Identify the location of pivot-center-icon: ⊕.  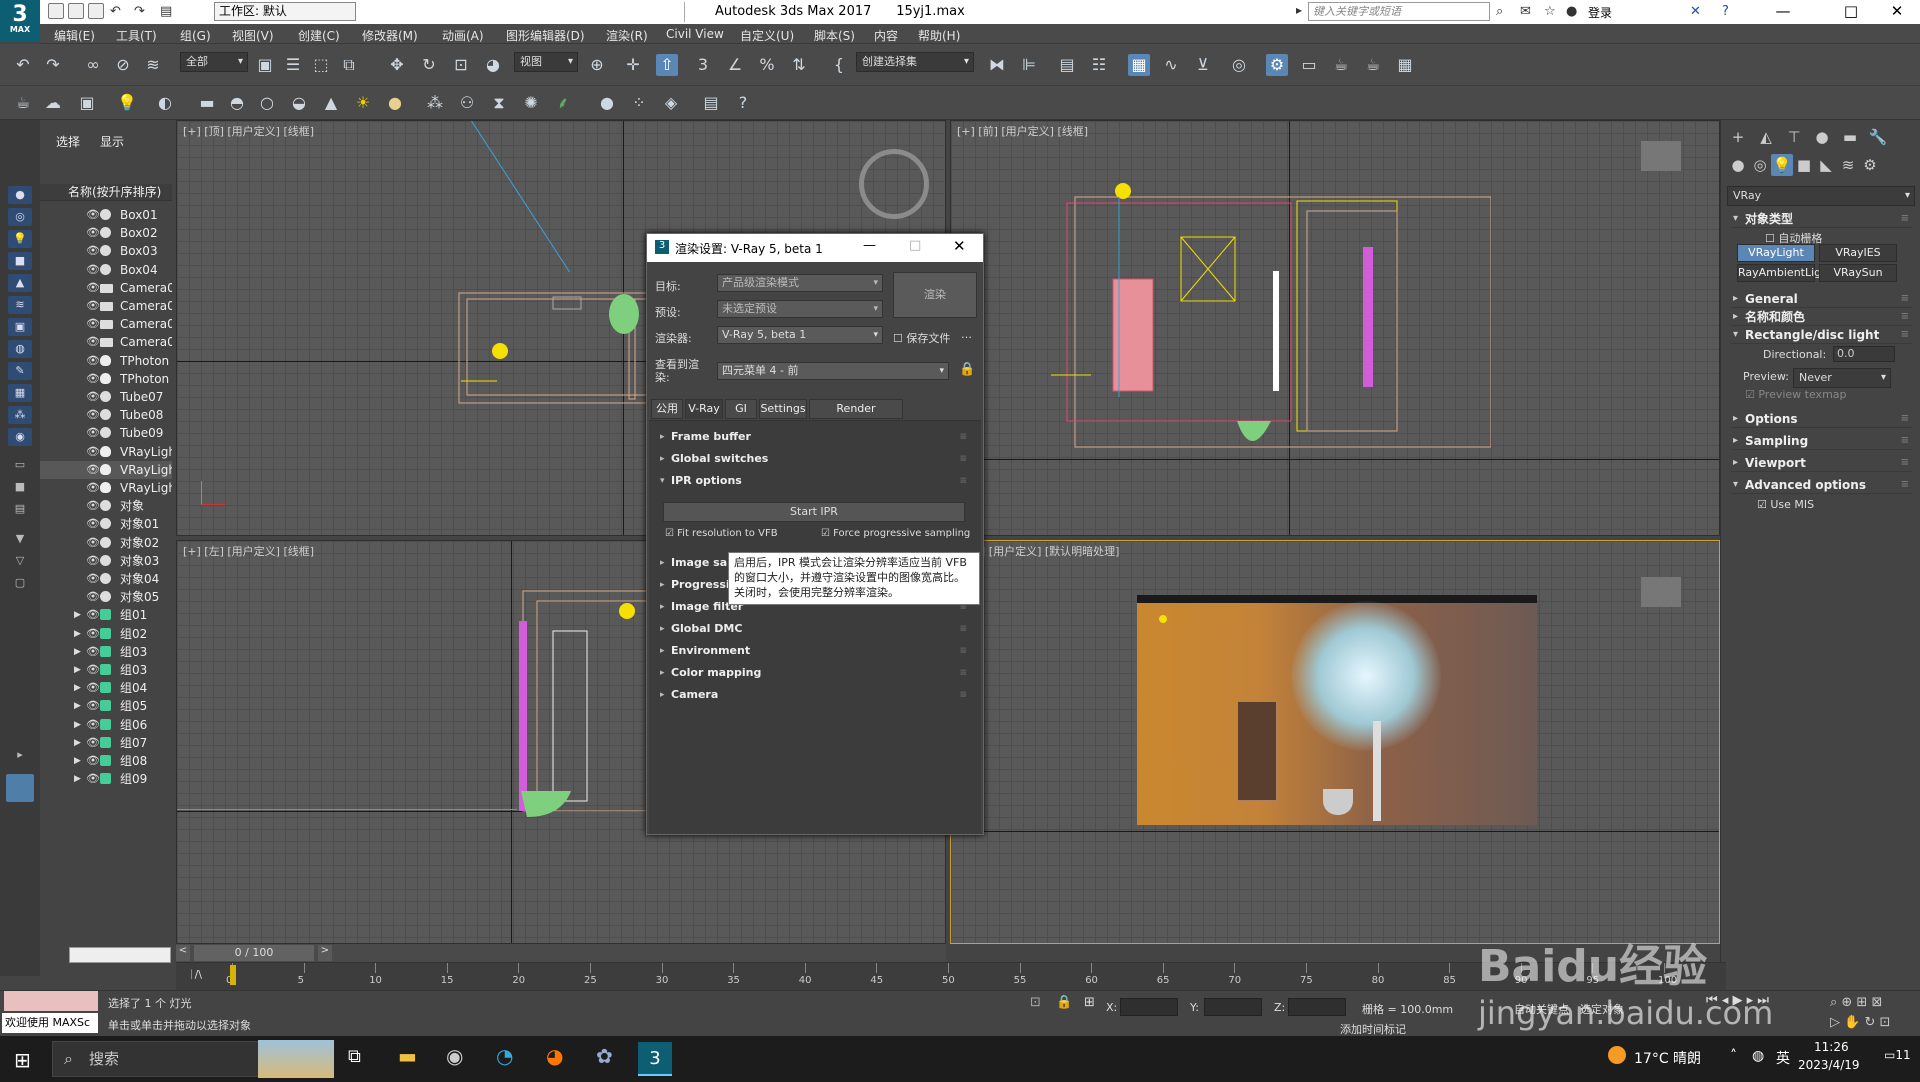
(597, 65).